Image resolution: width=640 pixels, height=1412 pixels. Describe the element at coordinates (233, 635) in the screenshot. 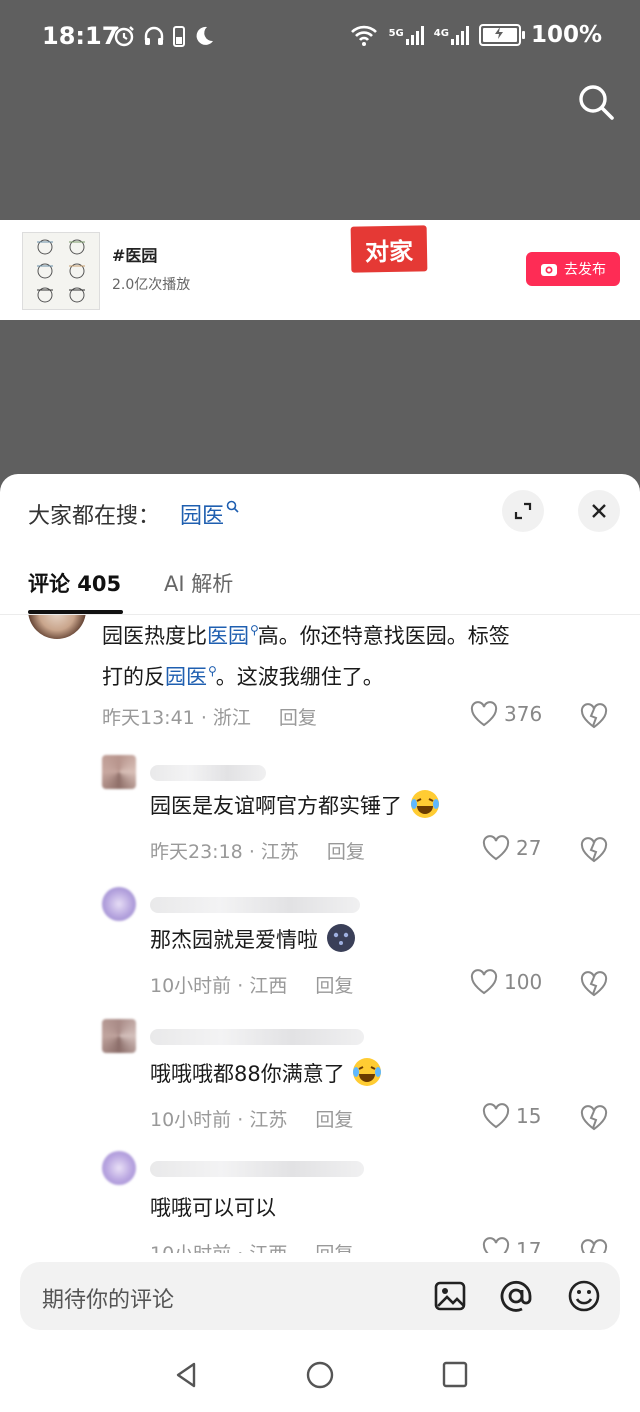

I see `keyword-link: 医园⚲` at that location.